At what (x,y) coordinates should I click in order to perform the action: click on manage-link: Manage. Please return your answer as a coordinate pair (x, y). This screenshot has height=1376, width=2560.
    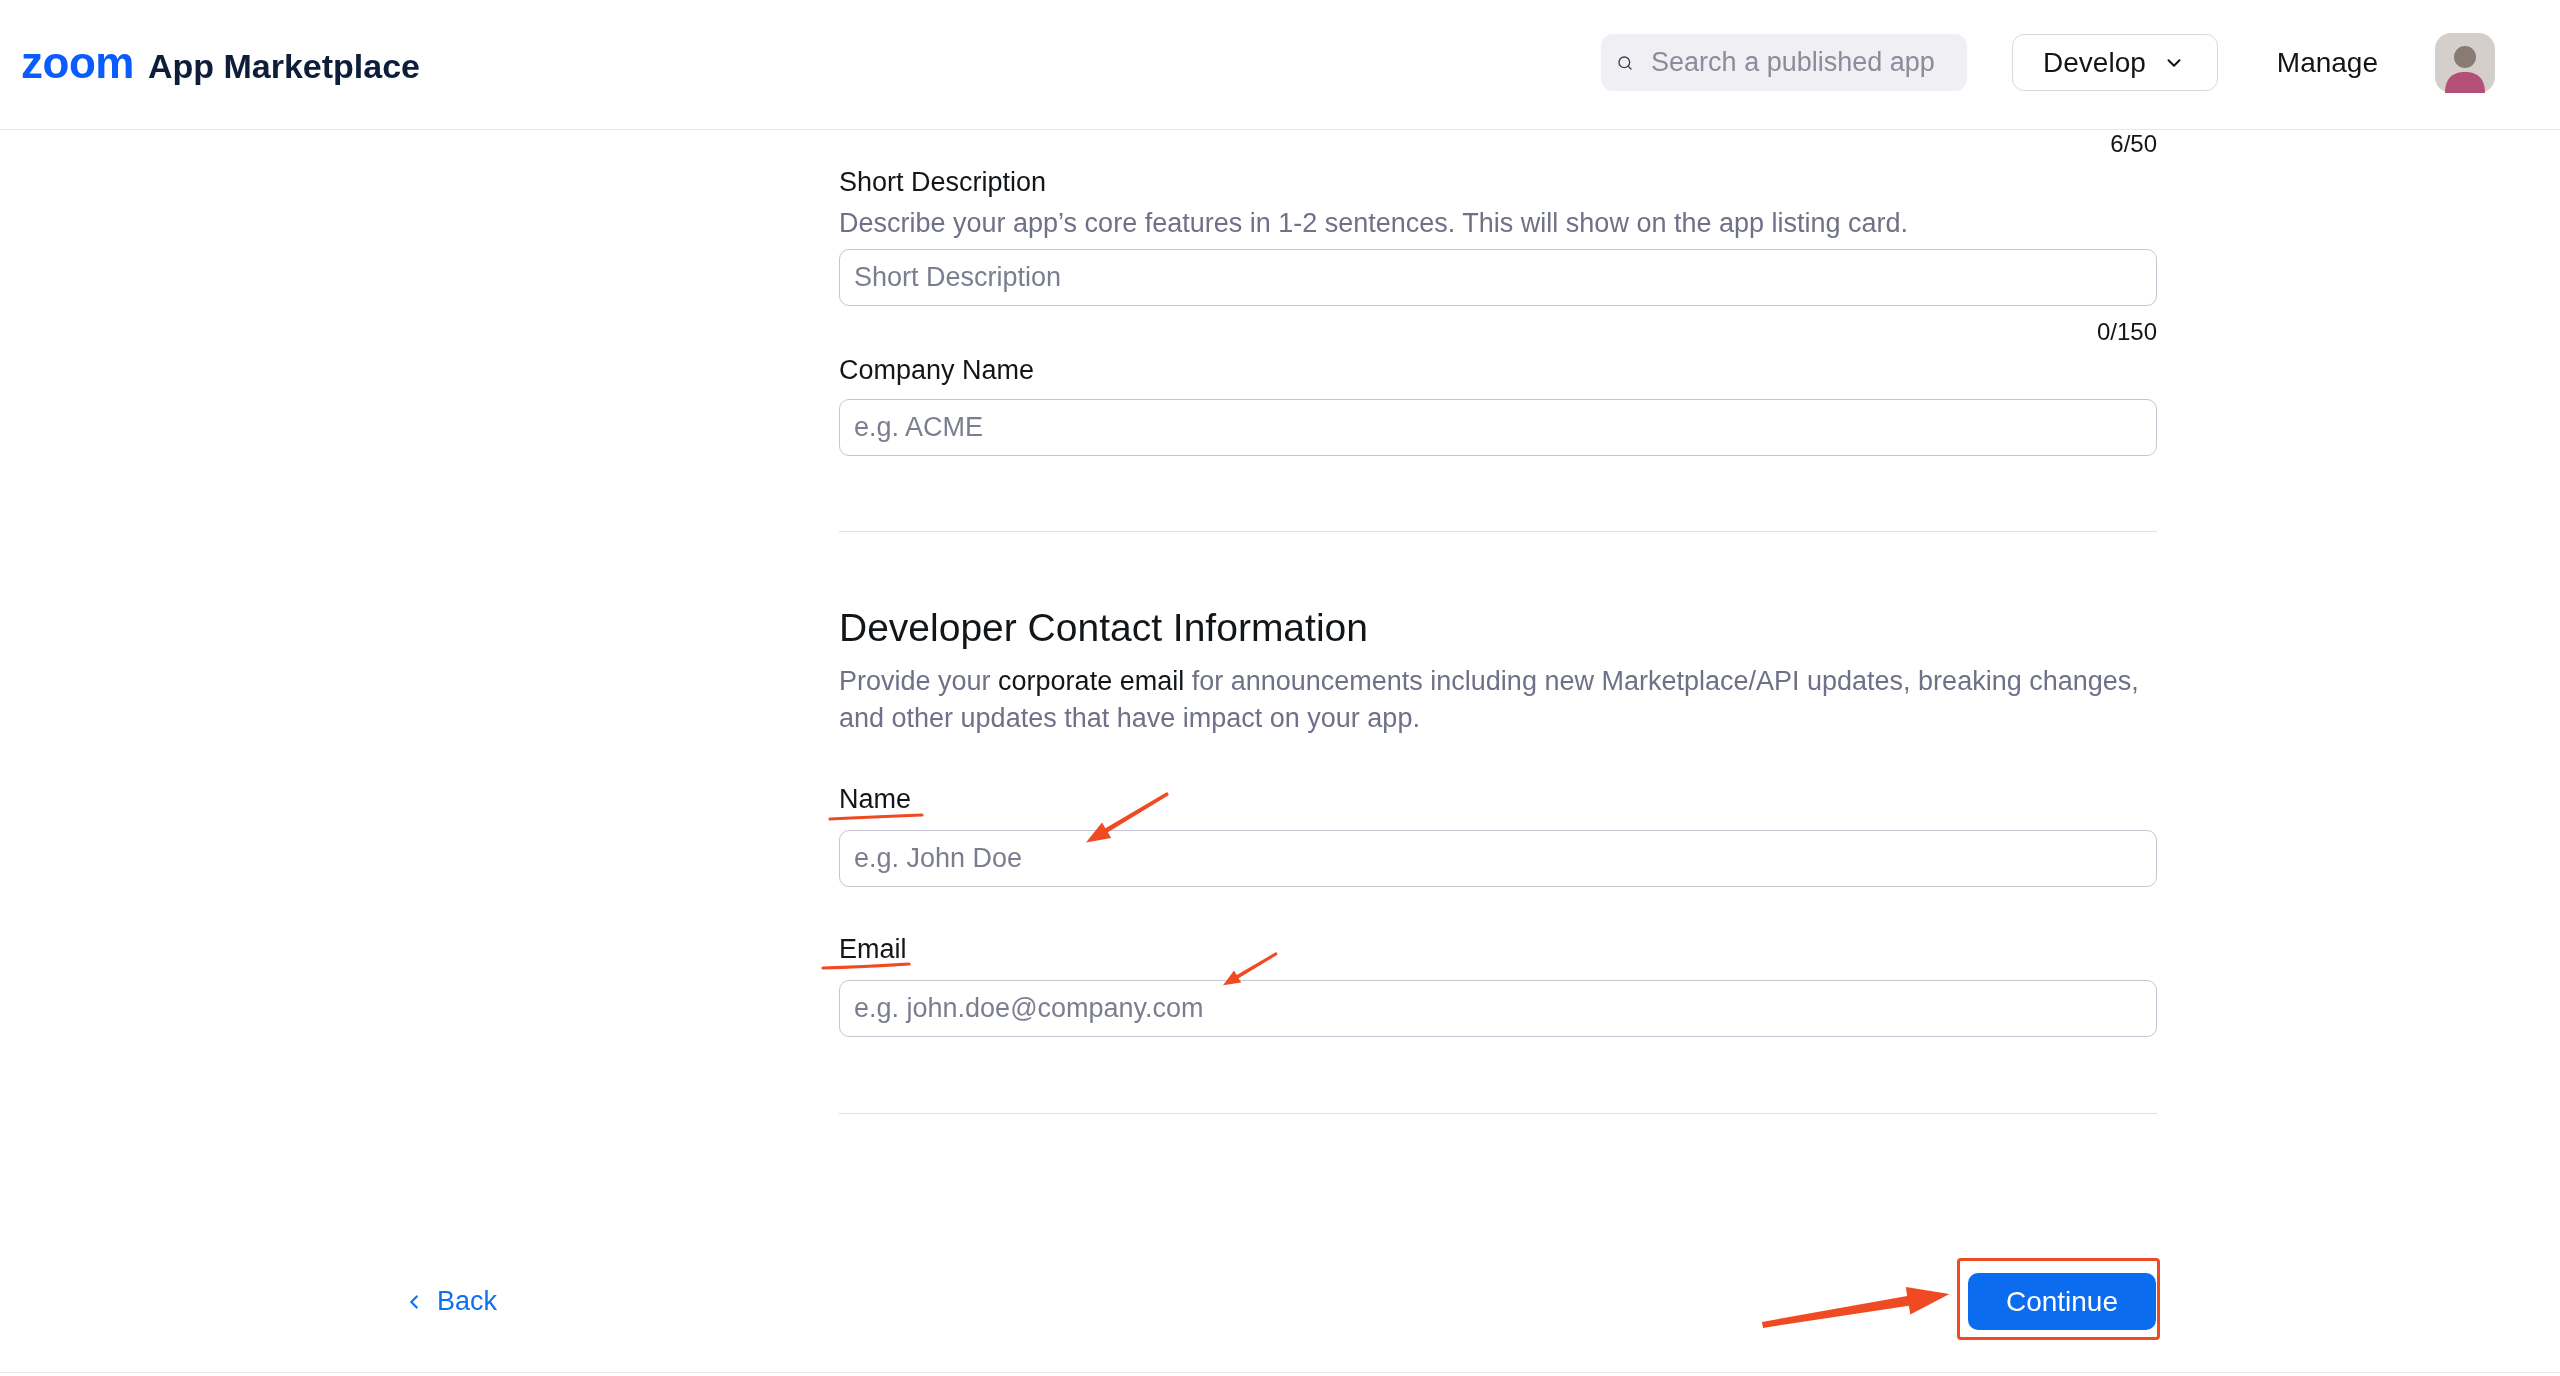
    Looking at the image, I should click on (2327, 62).